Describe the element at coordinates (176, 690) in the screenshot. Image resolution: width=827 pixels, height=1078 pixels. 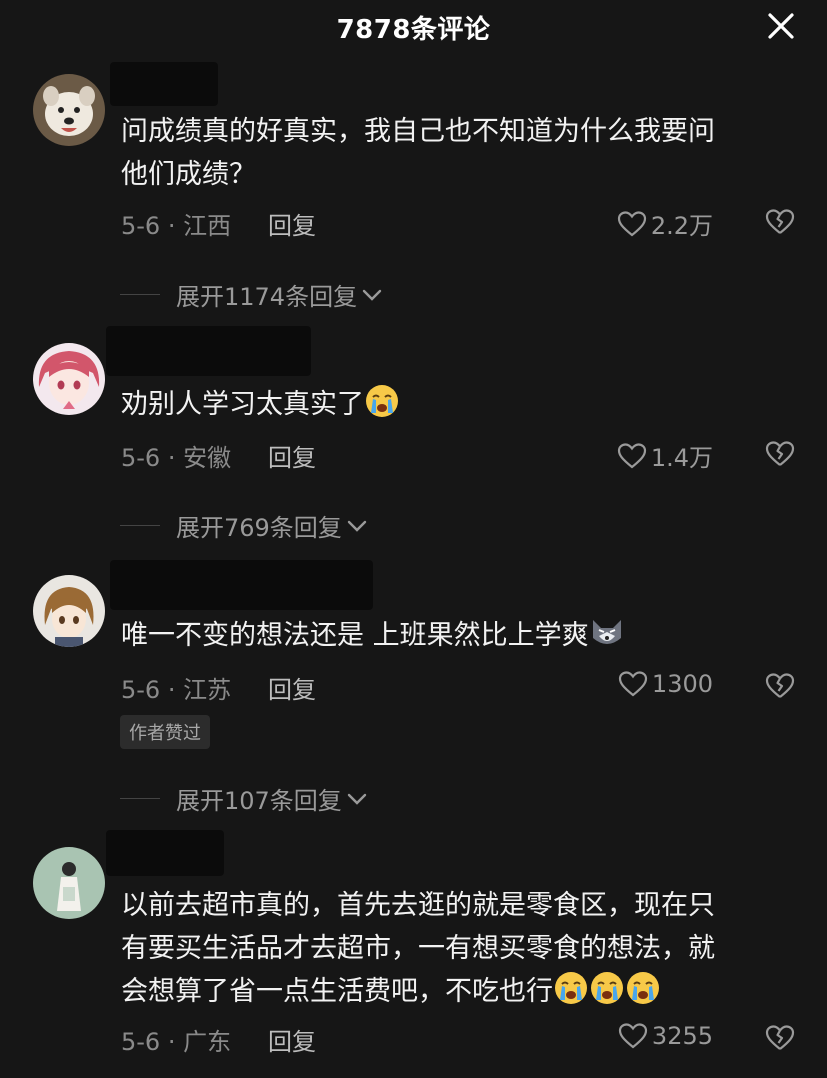
I see `comment-meta: 5-6 · 江苏` at that location.